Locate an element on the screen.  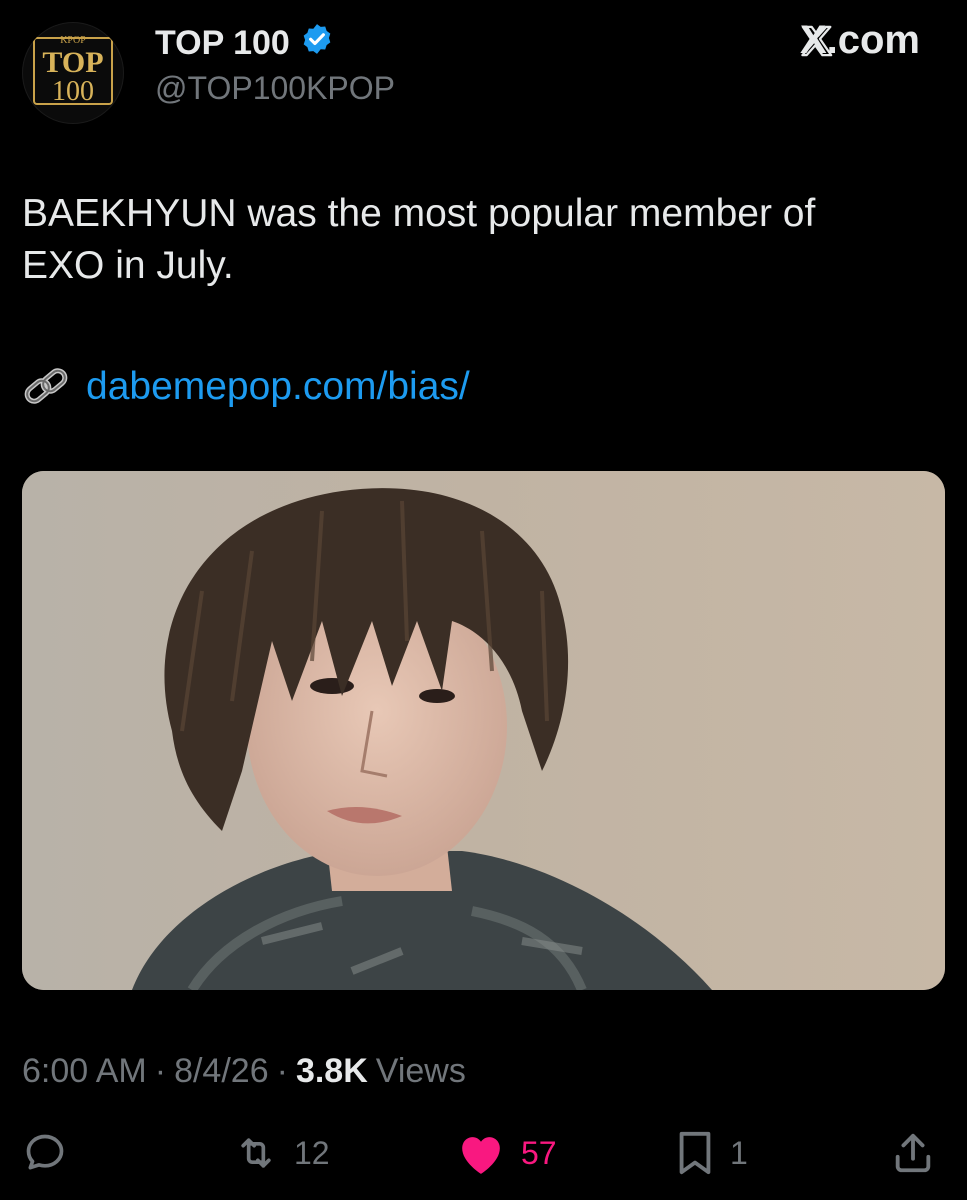
avatar: KPOP TOP 100 is located at coordinates (73, 73).